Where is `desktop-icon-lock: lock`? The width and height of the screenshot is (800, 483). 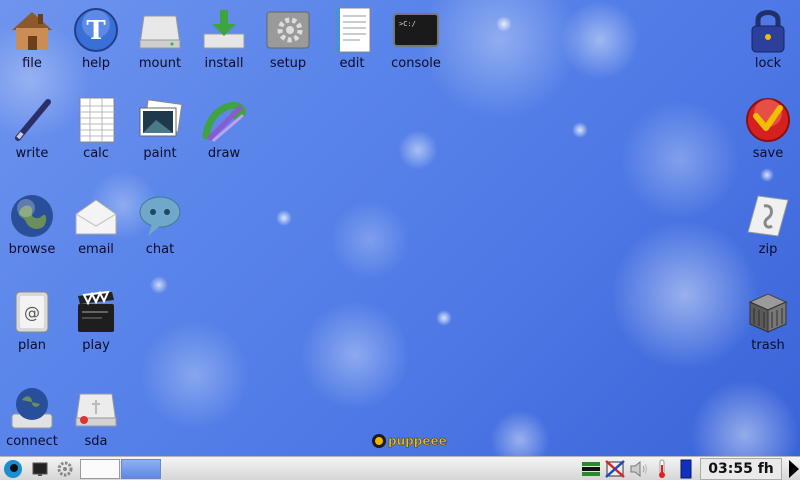 desktop-icon-lock: lock is located at coordinates (768, 40).